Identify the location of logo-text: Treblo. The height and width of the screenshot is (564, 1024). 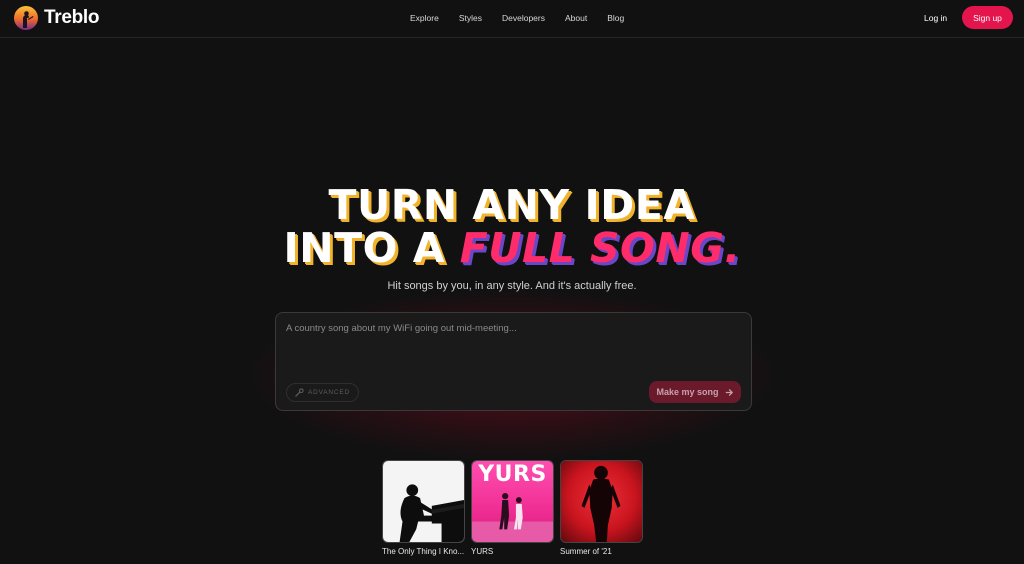
(72, 17).